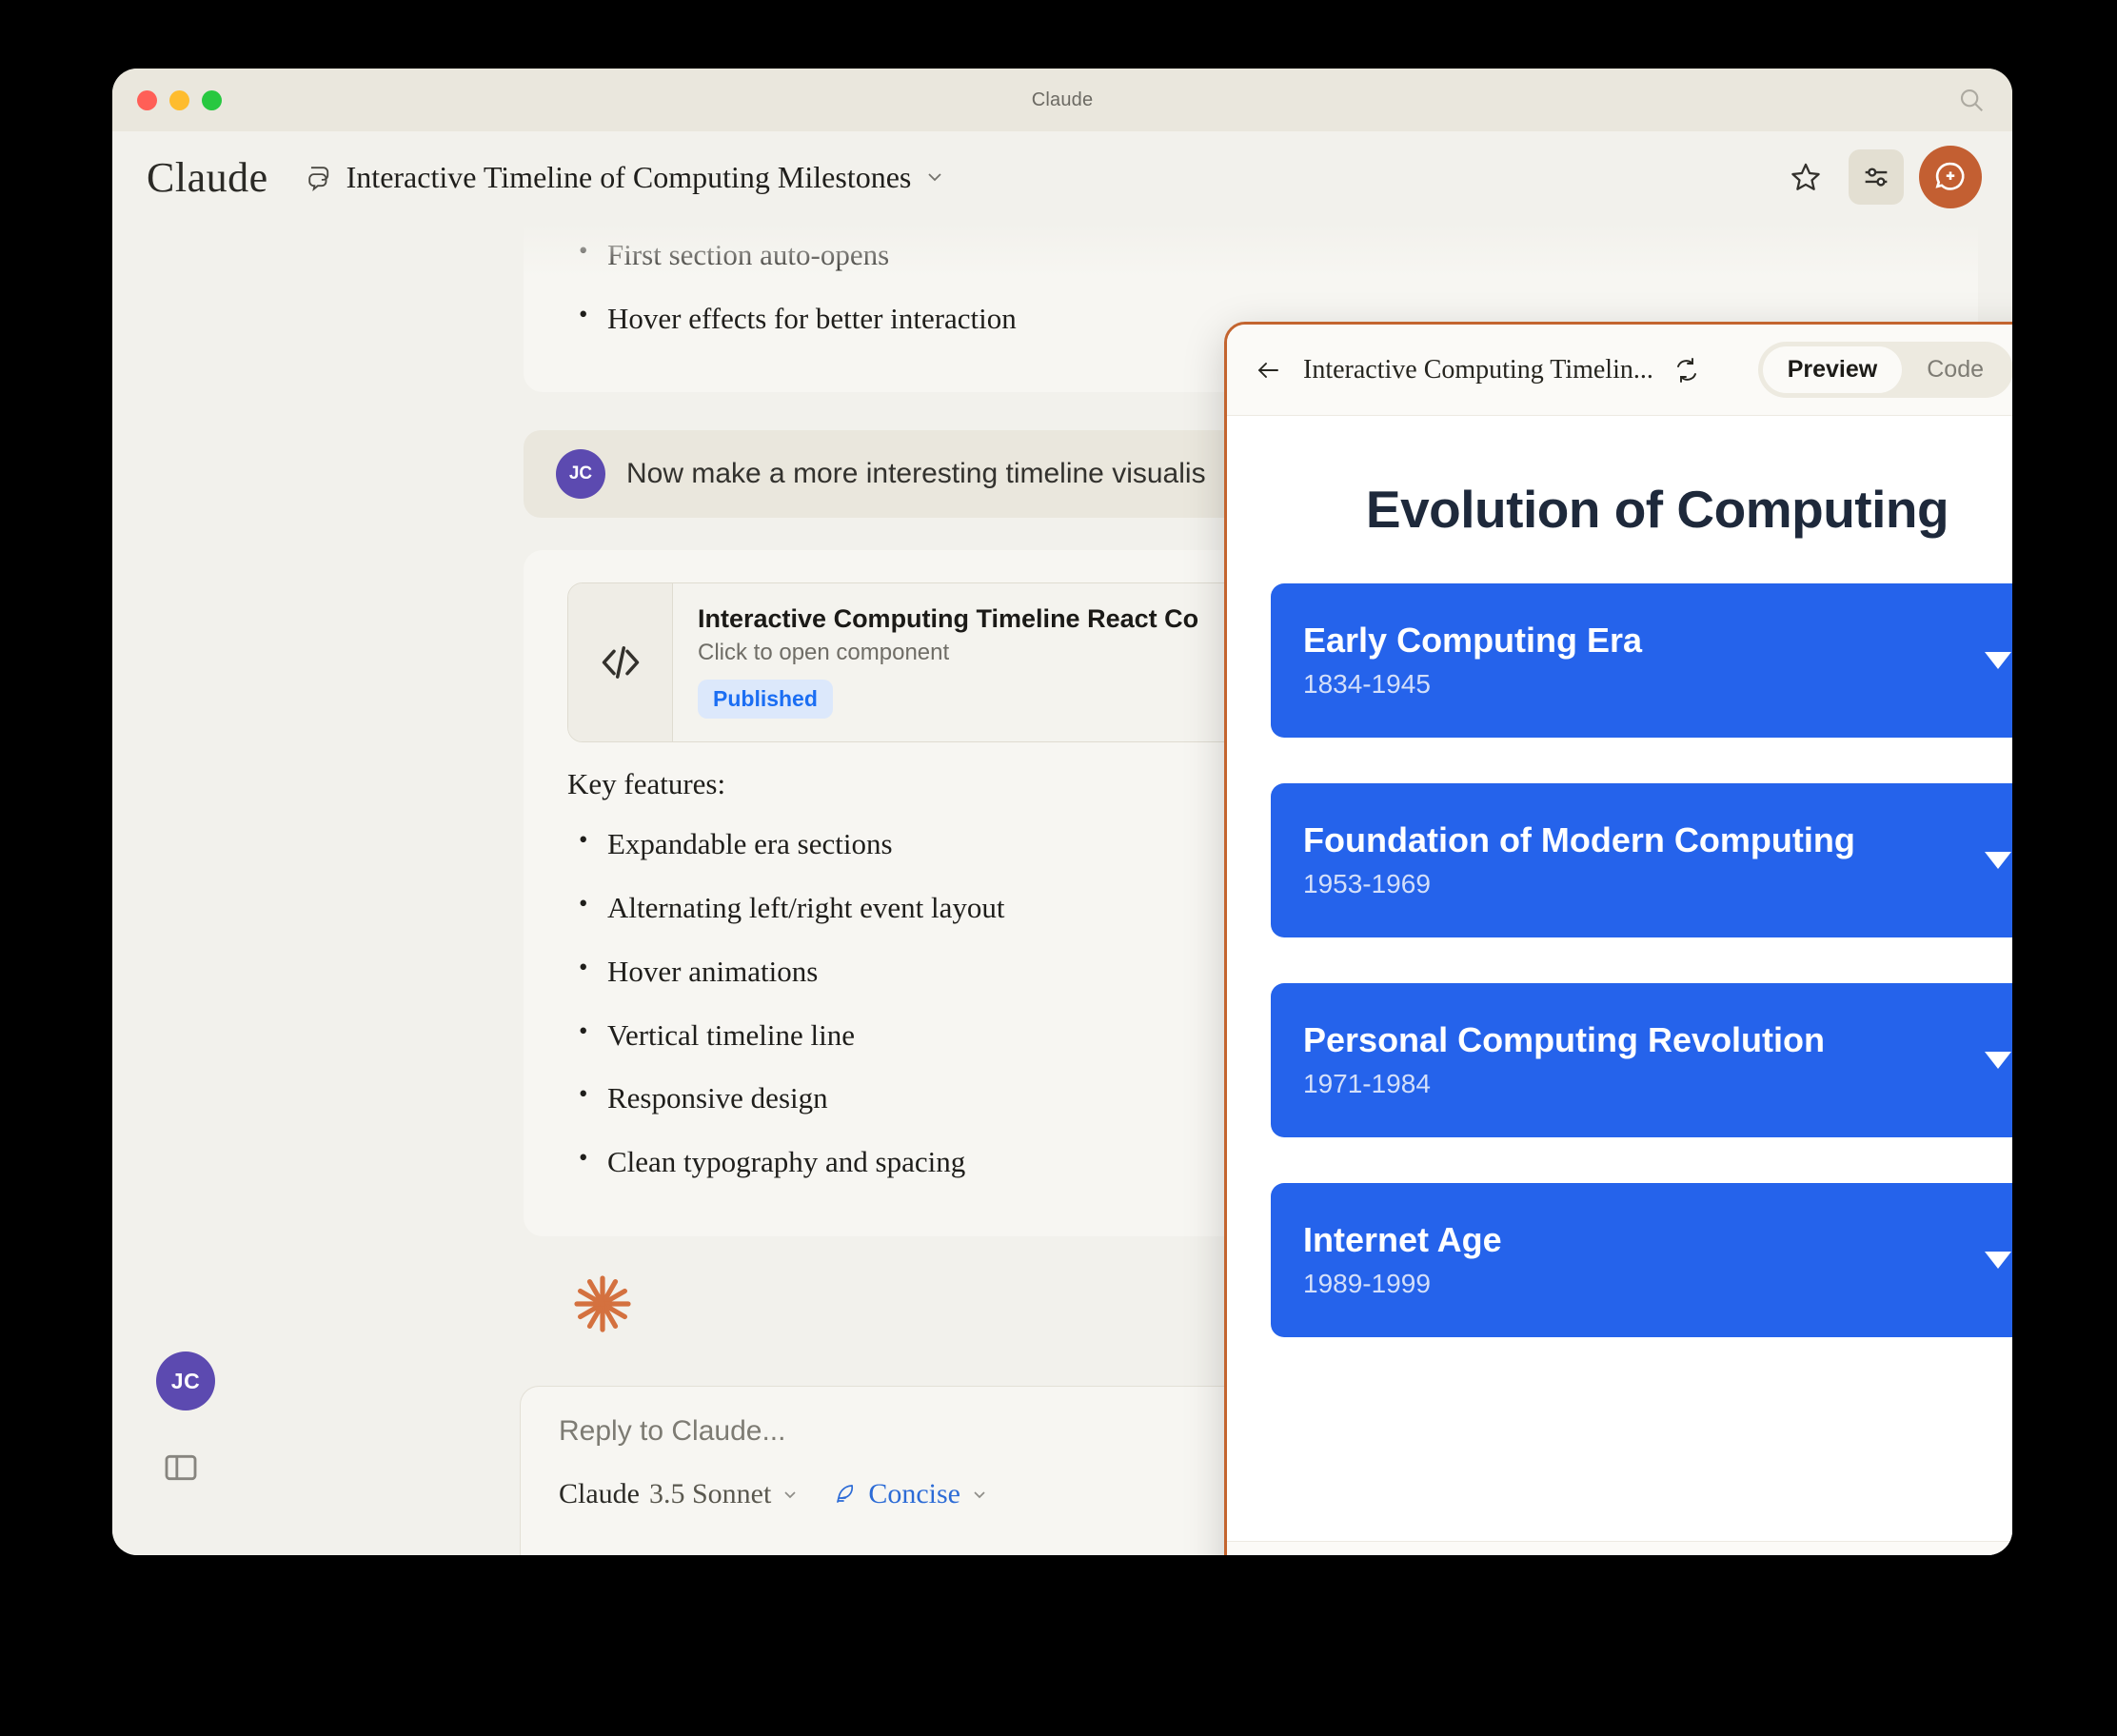 The height and width of the screenshot is (1736, 2117). I want to click on era-section-2: Personal Computing Revolution 1971-1984, so click(1642, 1060).